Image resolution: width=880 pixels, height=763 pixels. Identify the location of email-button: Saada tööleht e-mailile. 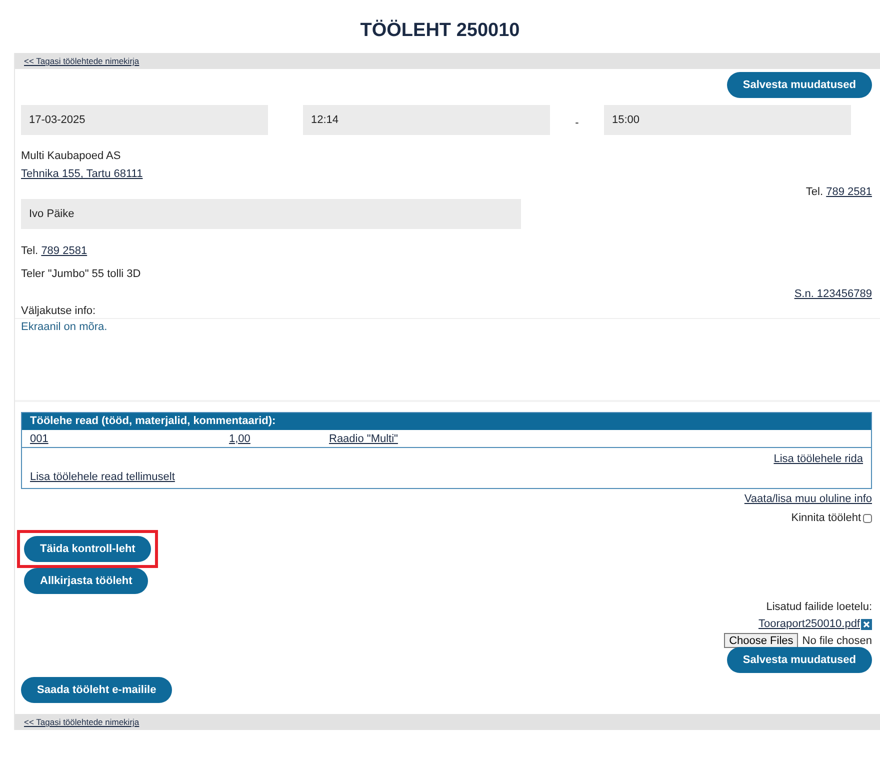
(96, 690).